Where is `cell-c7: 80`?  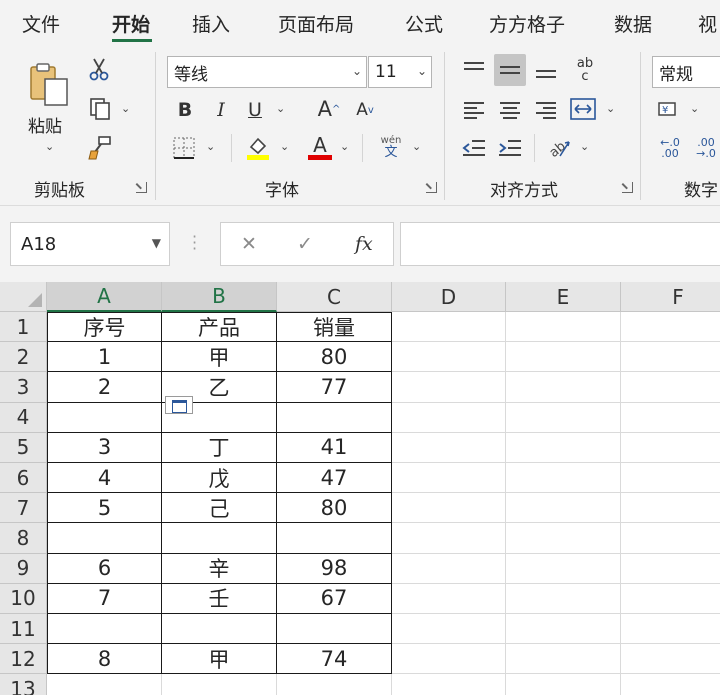 cell-c7: 80 is located at coordinates (334, 508).